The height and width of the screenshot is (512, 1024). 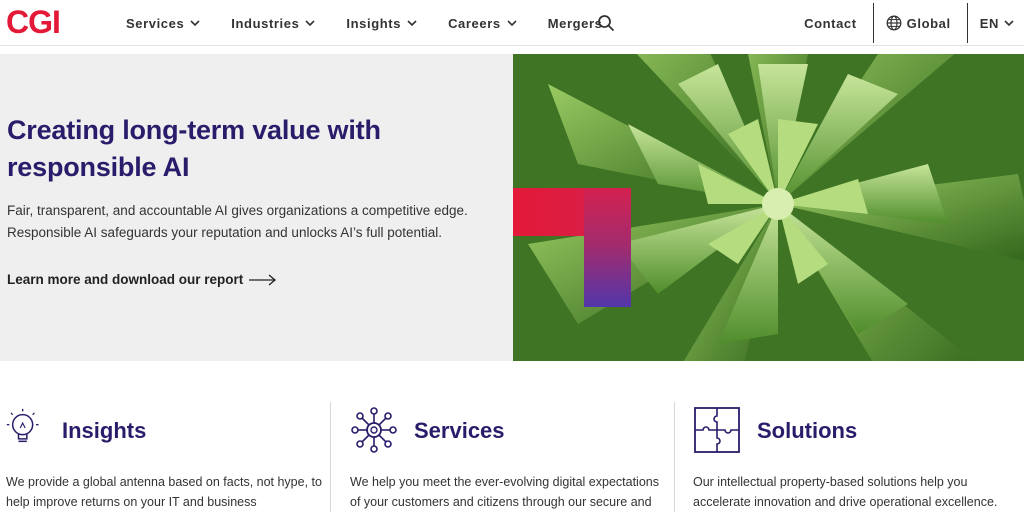 I want to click on puzzle-icon, so click(x=717, y=430).